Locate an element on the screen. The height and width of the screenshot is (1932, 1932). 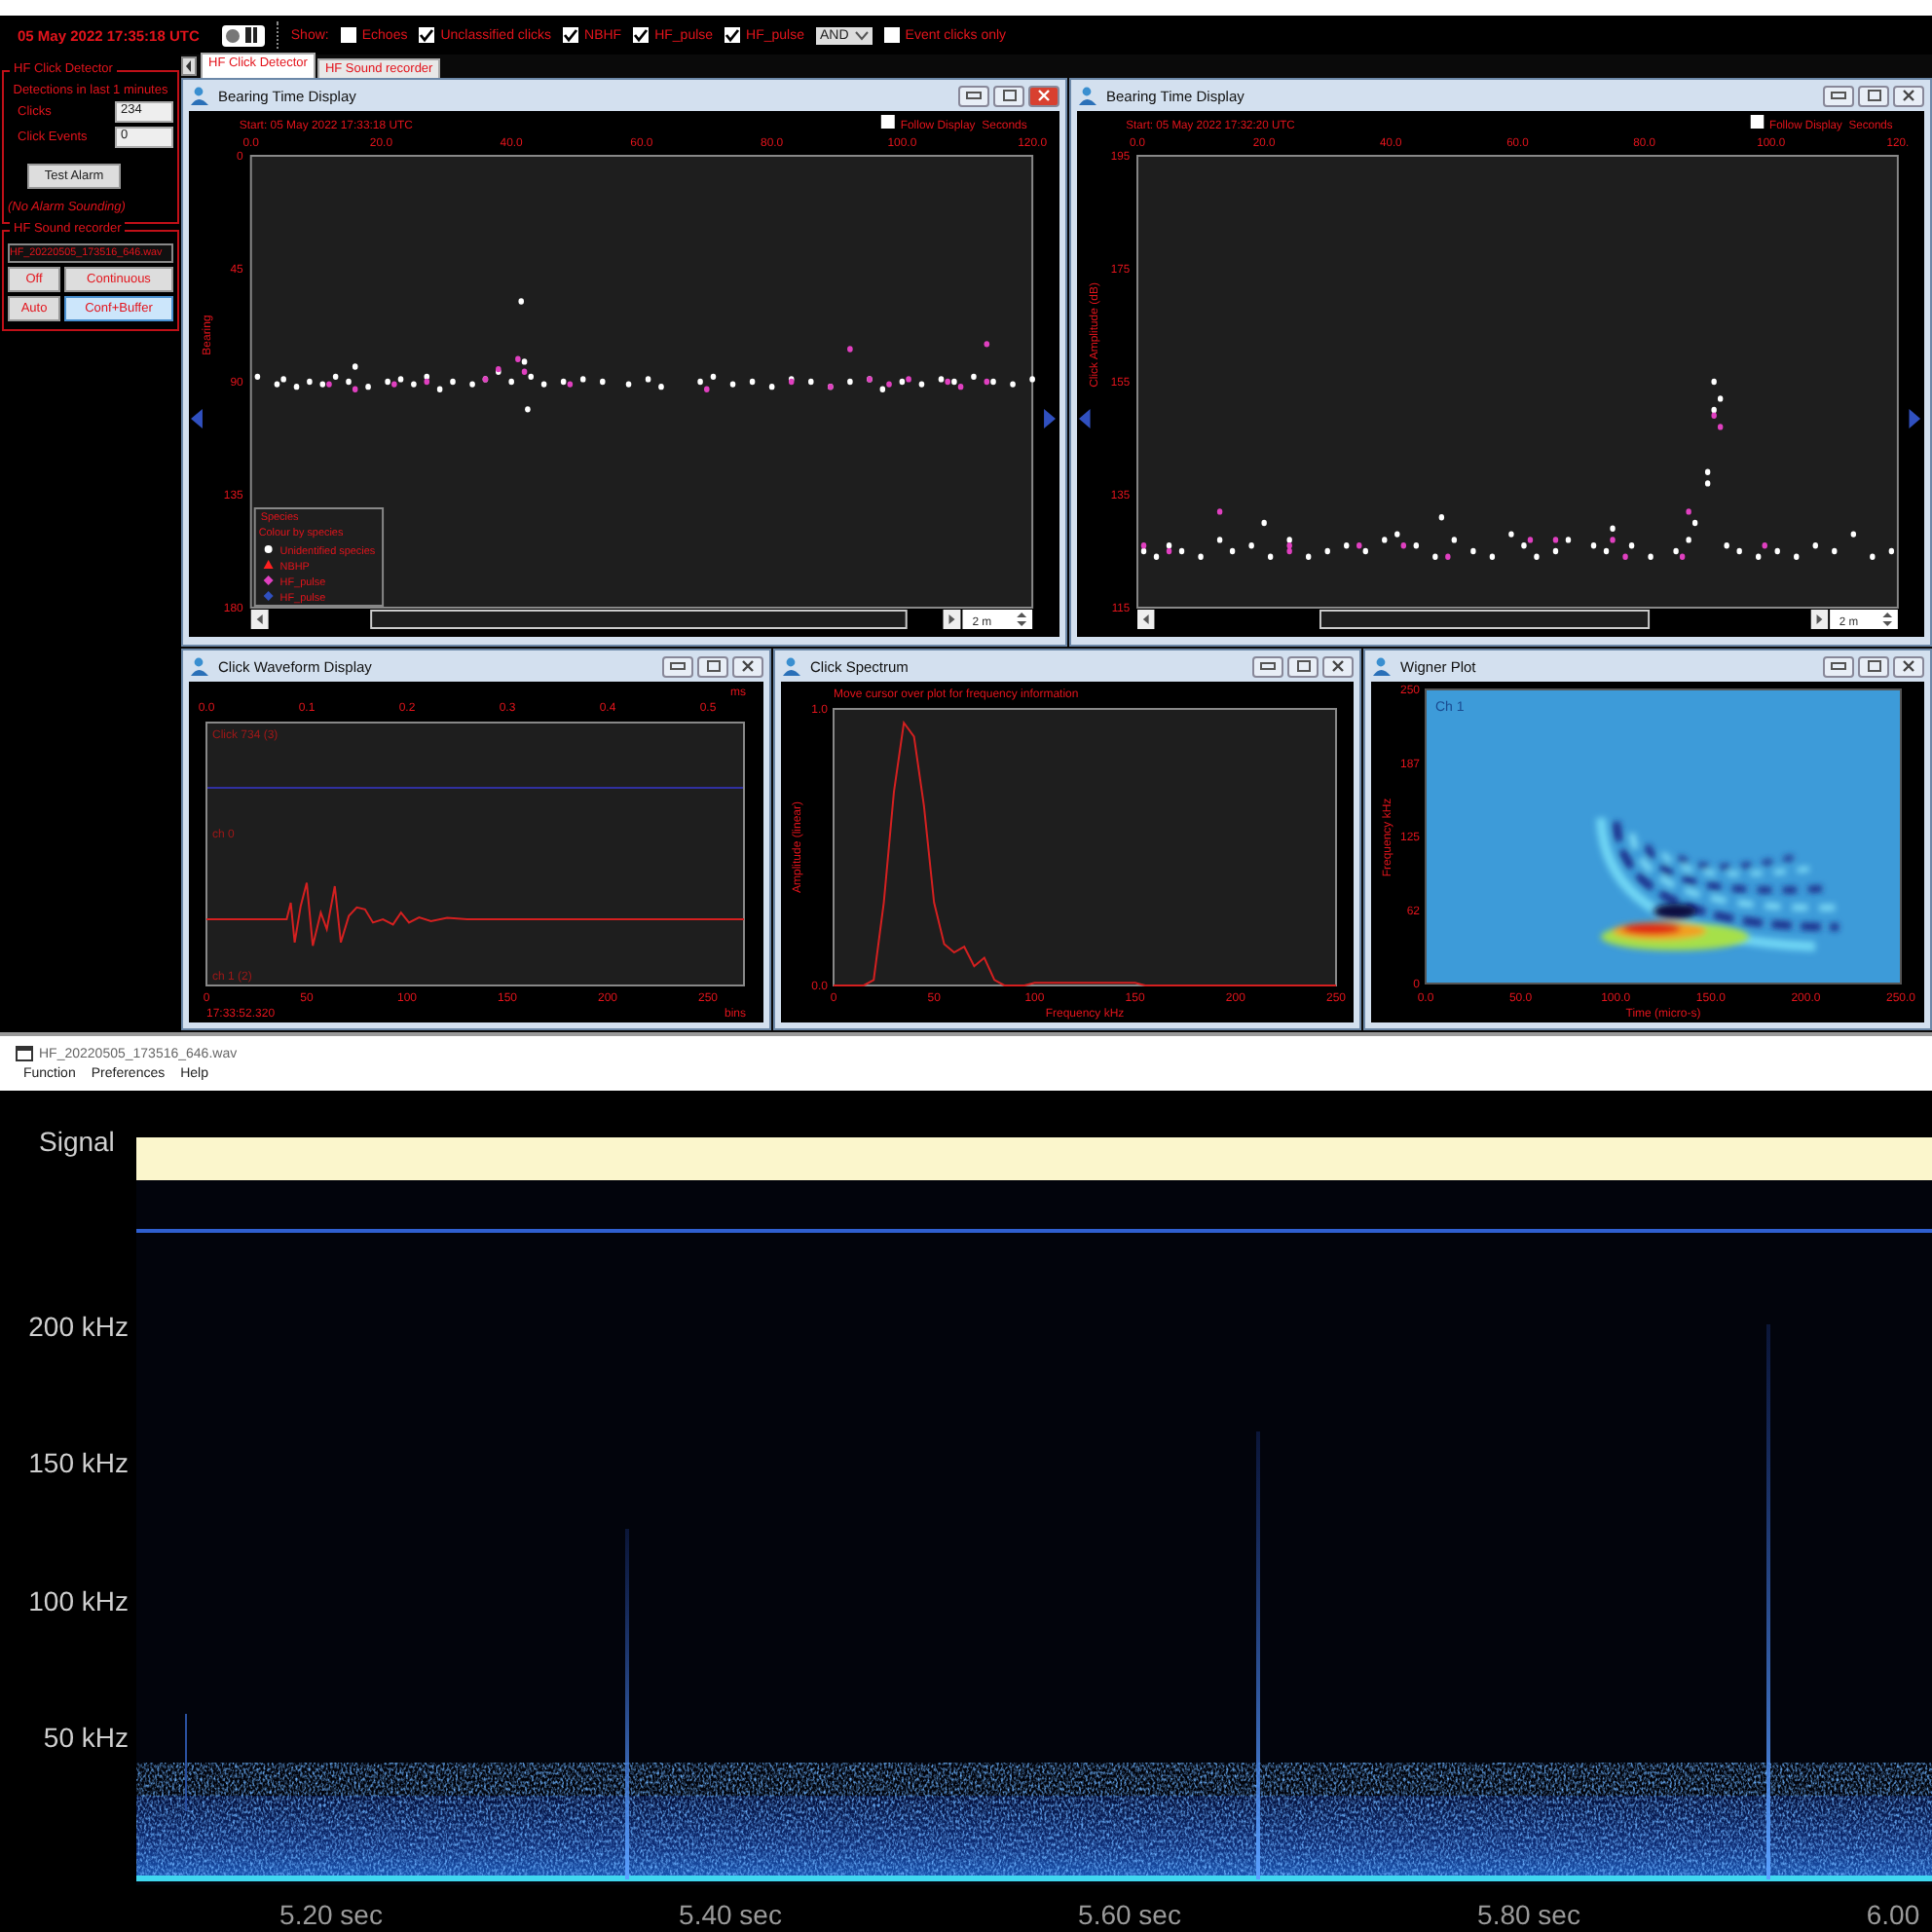
frequency-label: 50 kHz is located at coordinates (86, 1737).